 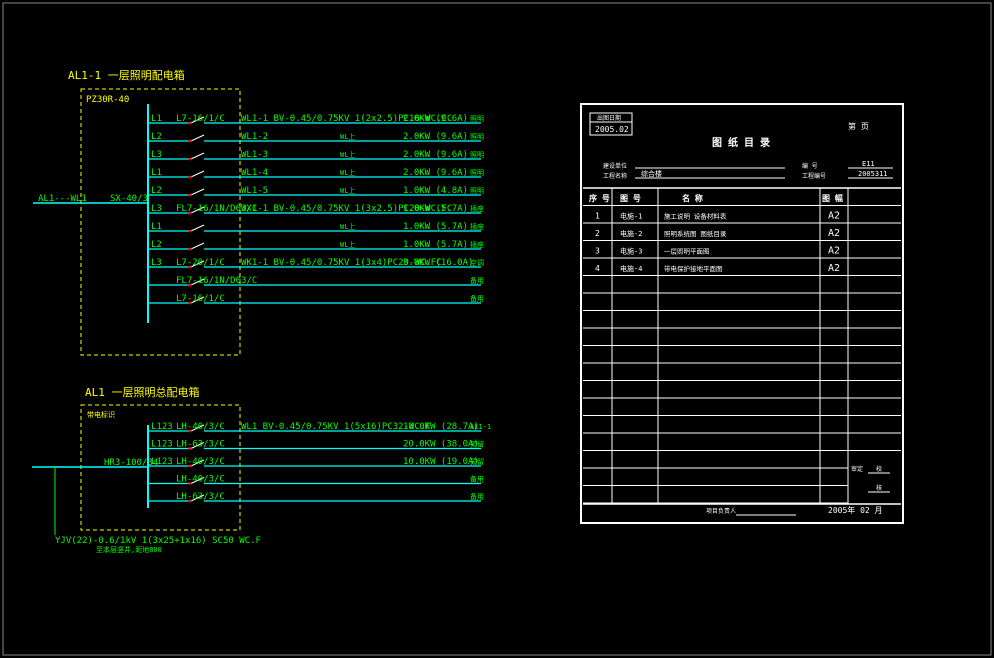 What do you see at coordinates (254, 191) in the screenshot?
I see `panel1-circuit-cable: WL1-5` at bounding box center [254, 191].